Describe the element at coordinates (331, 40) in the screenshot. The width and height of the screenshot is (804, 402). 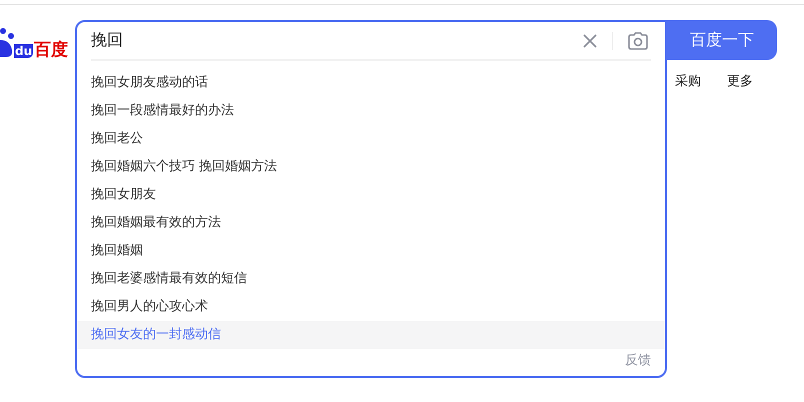
I see `search-field: 挽回` at that location.